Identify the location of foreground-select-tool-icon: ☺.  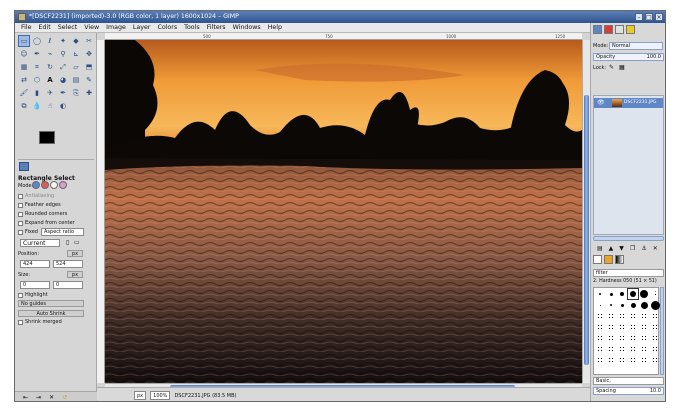
(24, 54).